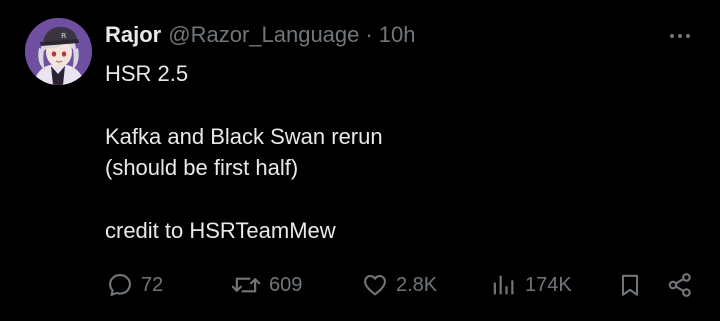 This screenshot has height=321, width=720. I want to click on display-name: Rajor, so click(133, 35).